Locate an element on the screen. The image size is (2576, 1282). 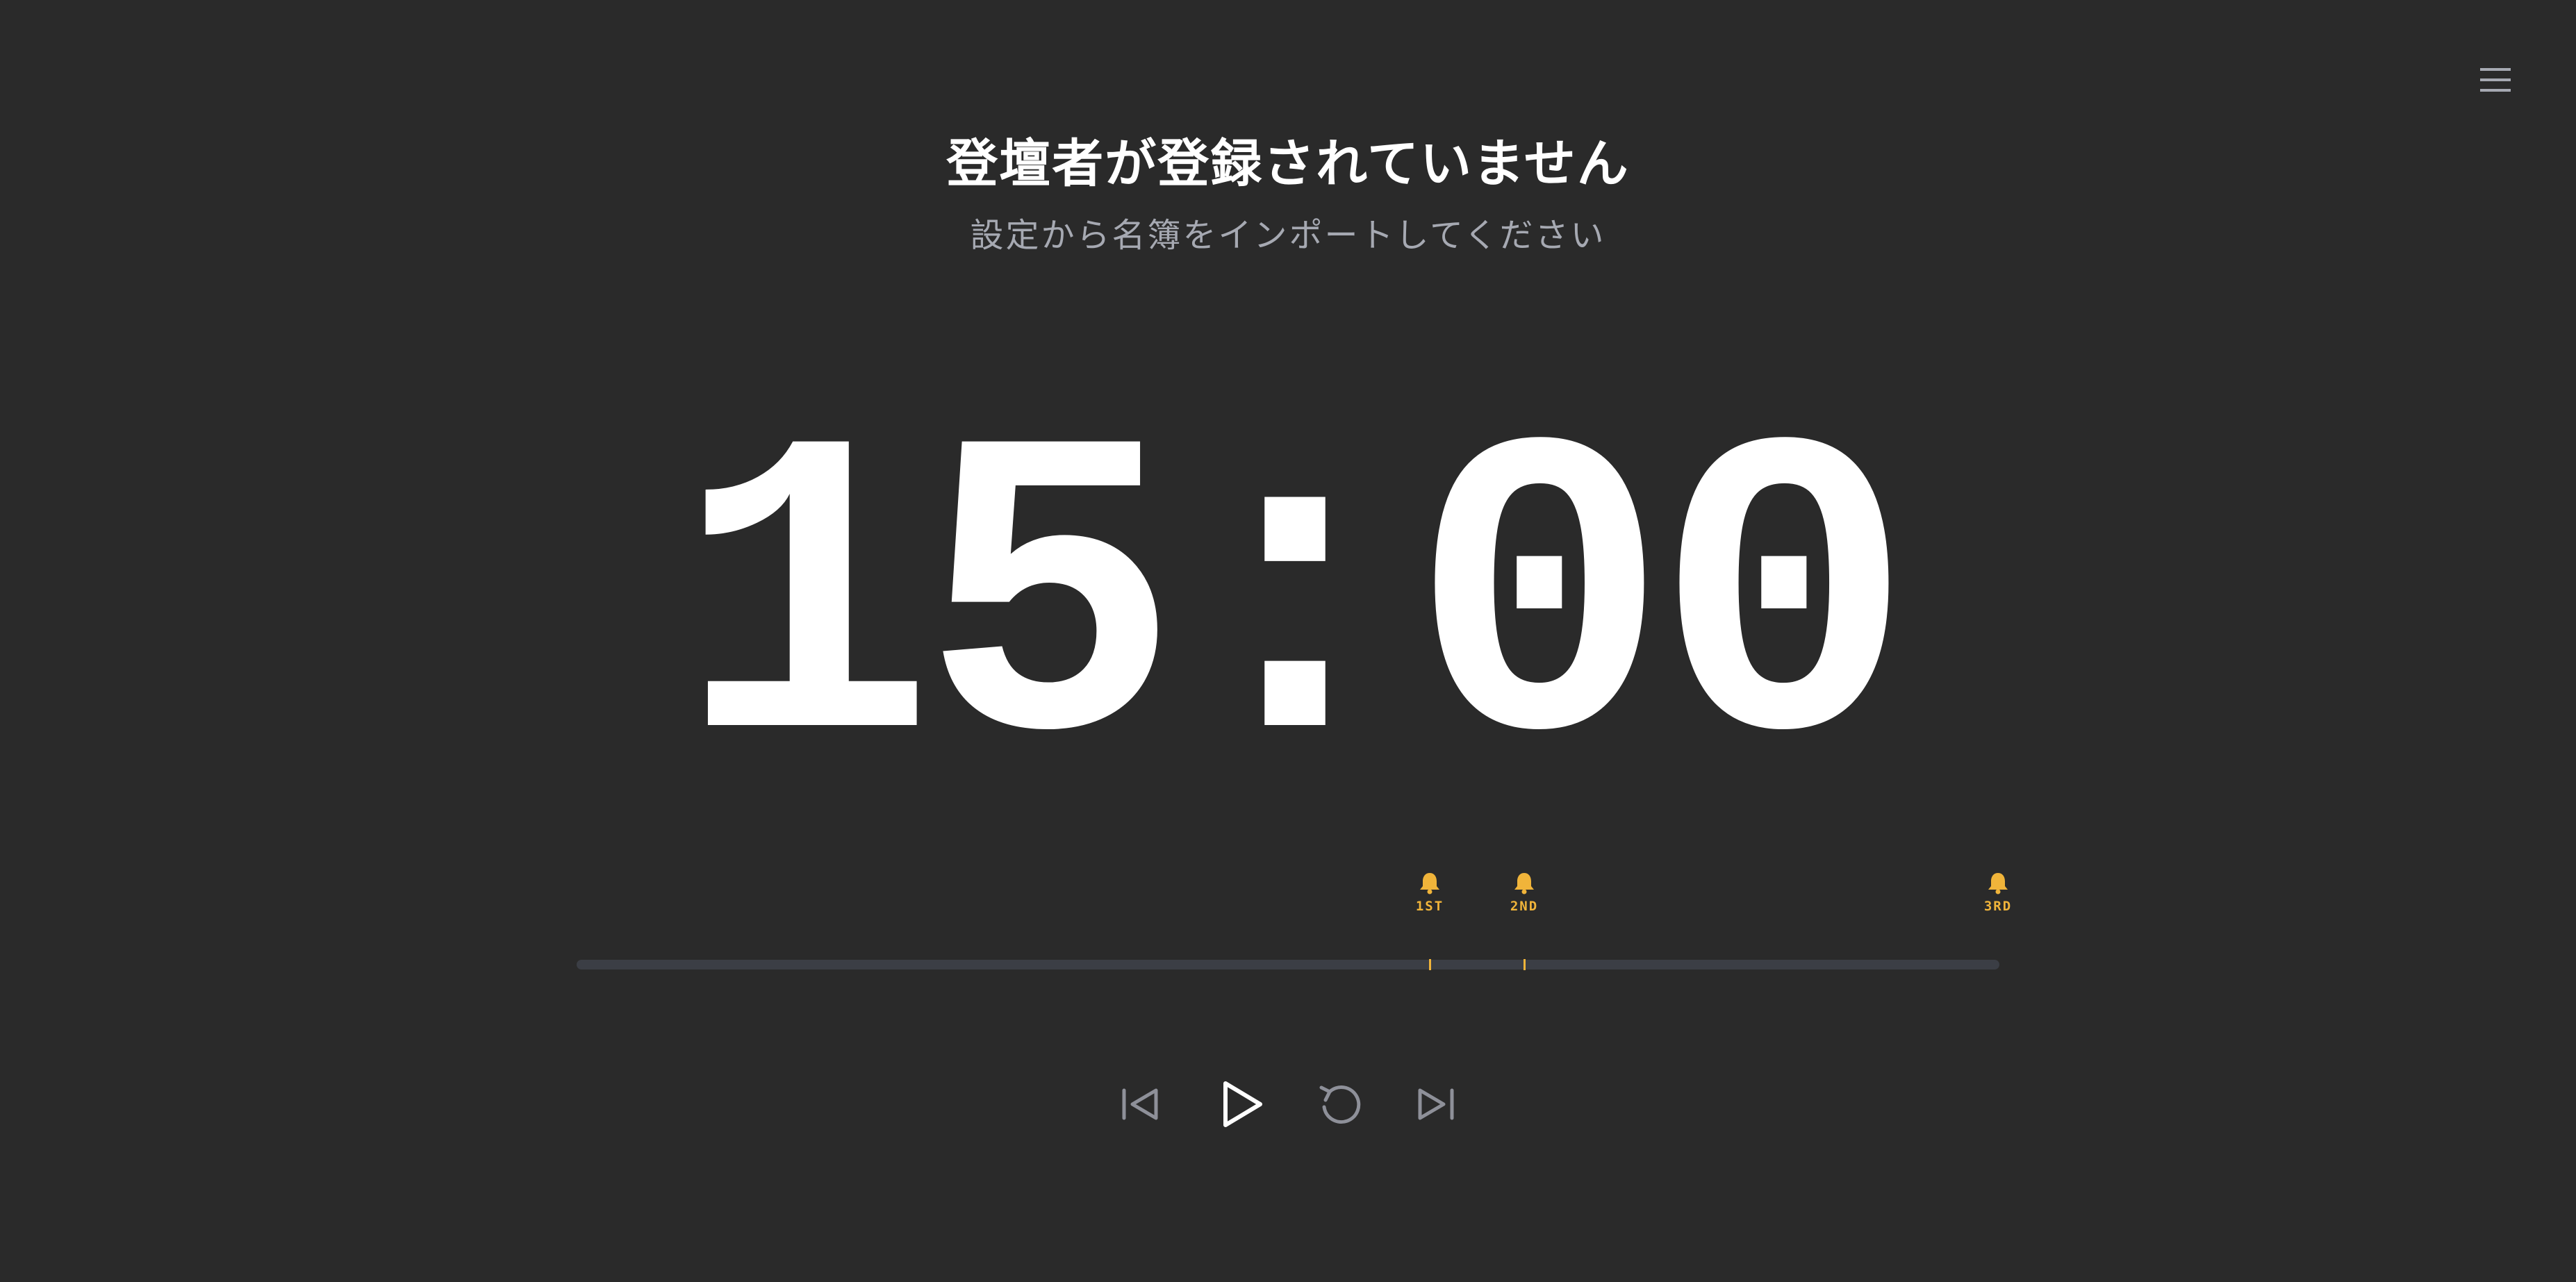
bell-marker-3rd: 3RD is located at coordinates (1998, 892).